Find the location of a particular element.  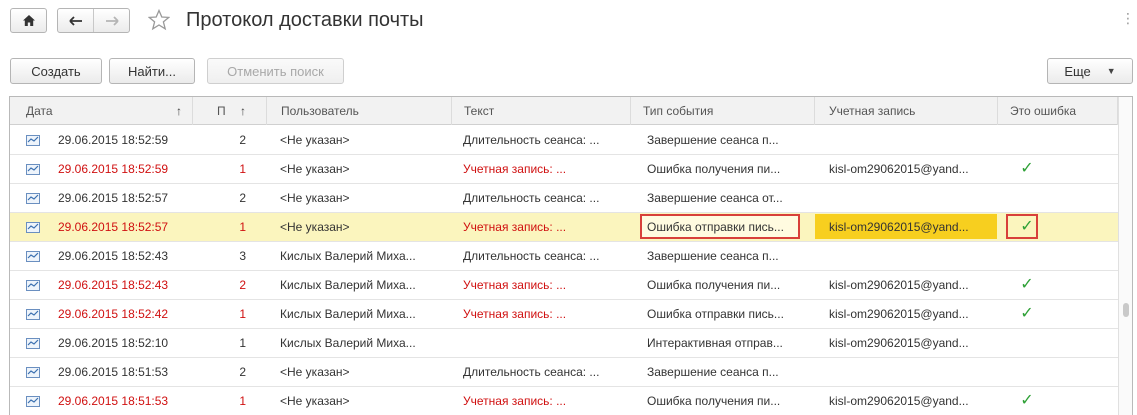

page-title: Протокол доставки почты is located at coordinates (305, 20).